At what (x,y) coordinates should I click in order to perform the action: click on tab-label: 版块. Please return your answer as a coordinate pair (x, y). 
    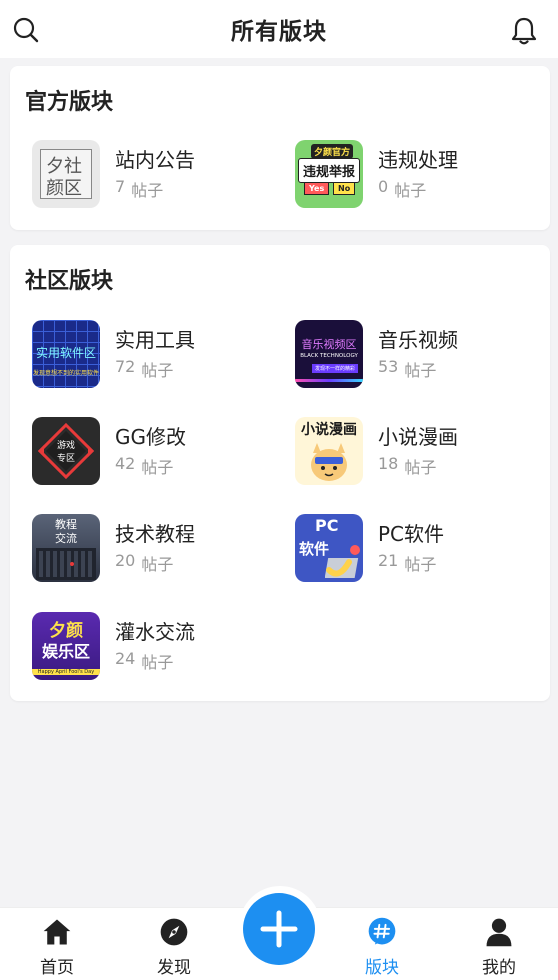
    Looking at the image, I should click on (382, 968).